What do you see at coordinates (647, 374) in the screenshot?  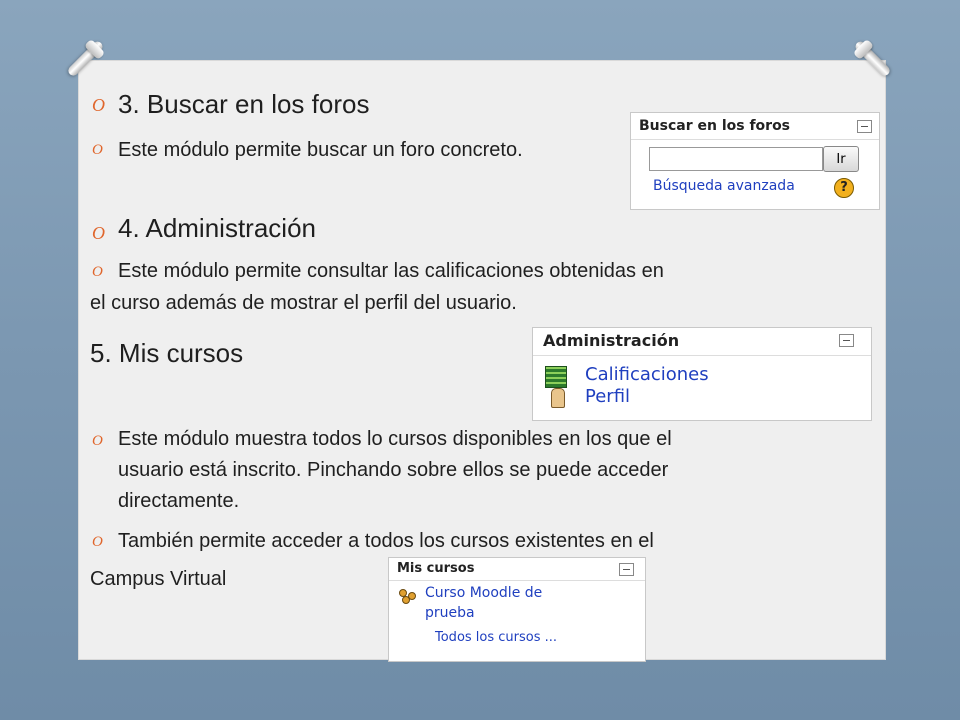 I see `admin-item-calificaciones: Calificaciones` at bounding box center [647, 374].